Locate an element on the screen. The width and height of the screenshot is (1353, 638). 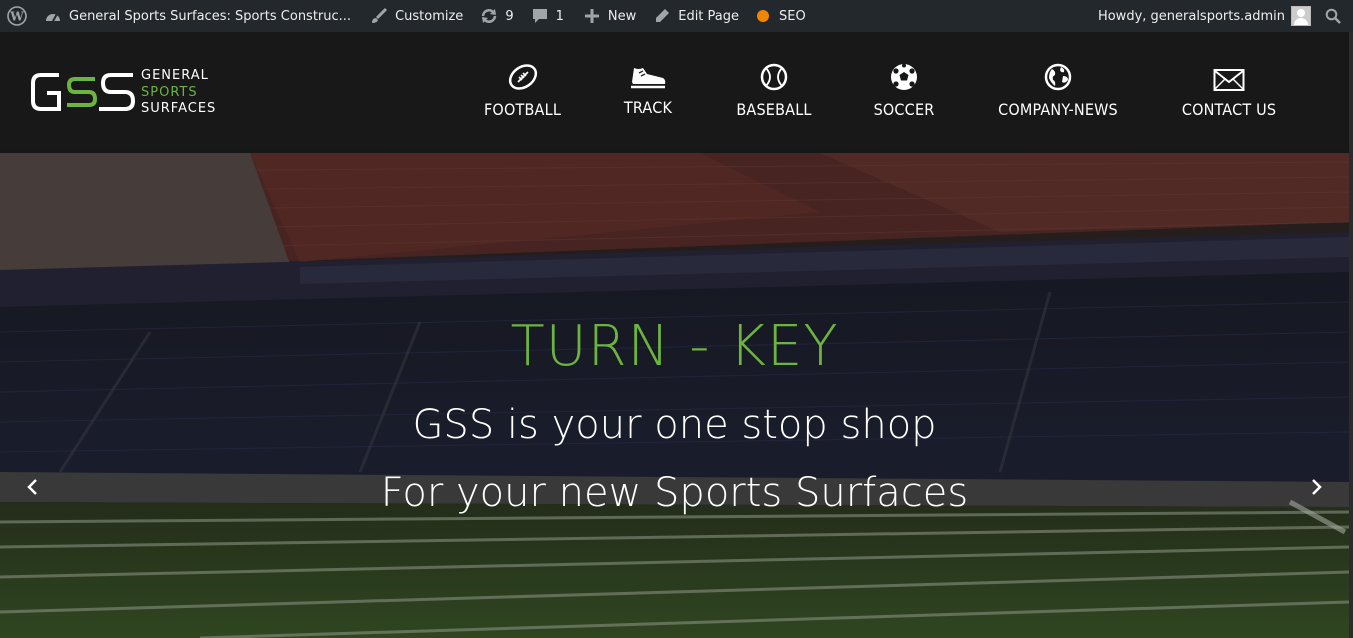
nav-label-company-news: COMPANY-NEWS is located at coordinates (1058, 109).